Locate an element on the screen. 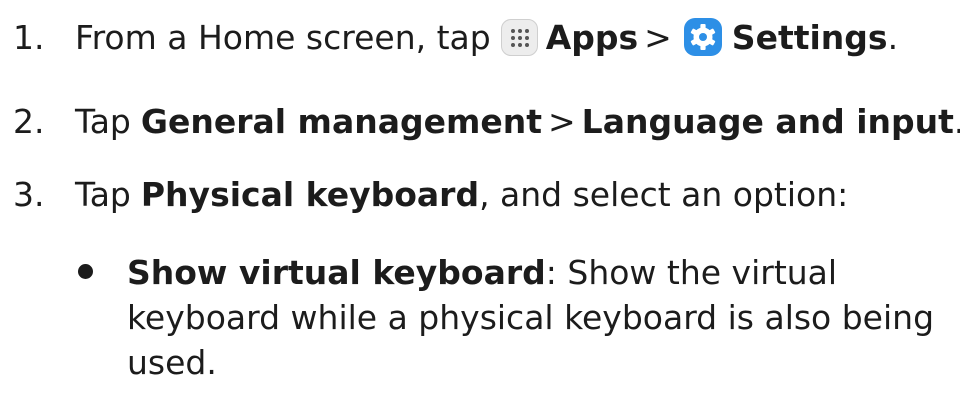  settings-label: Settings is located at coordinates (809, 37).